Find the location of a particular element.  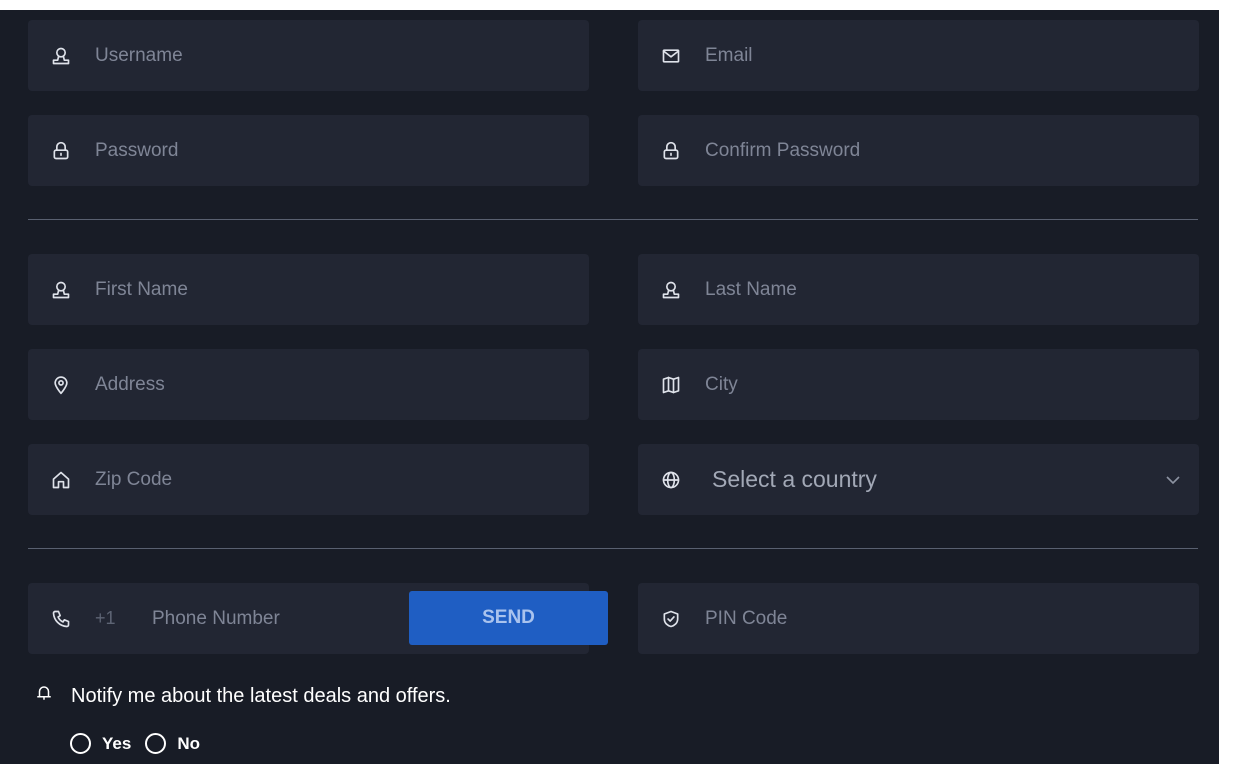

email-input is located at coordinates (952, 55).